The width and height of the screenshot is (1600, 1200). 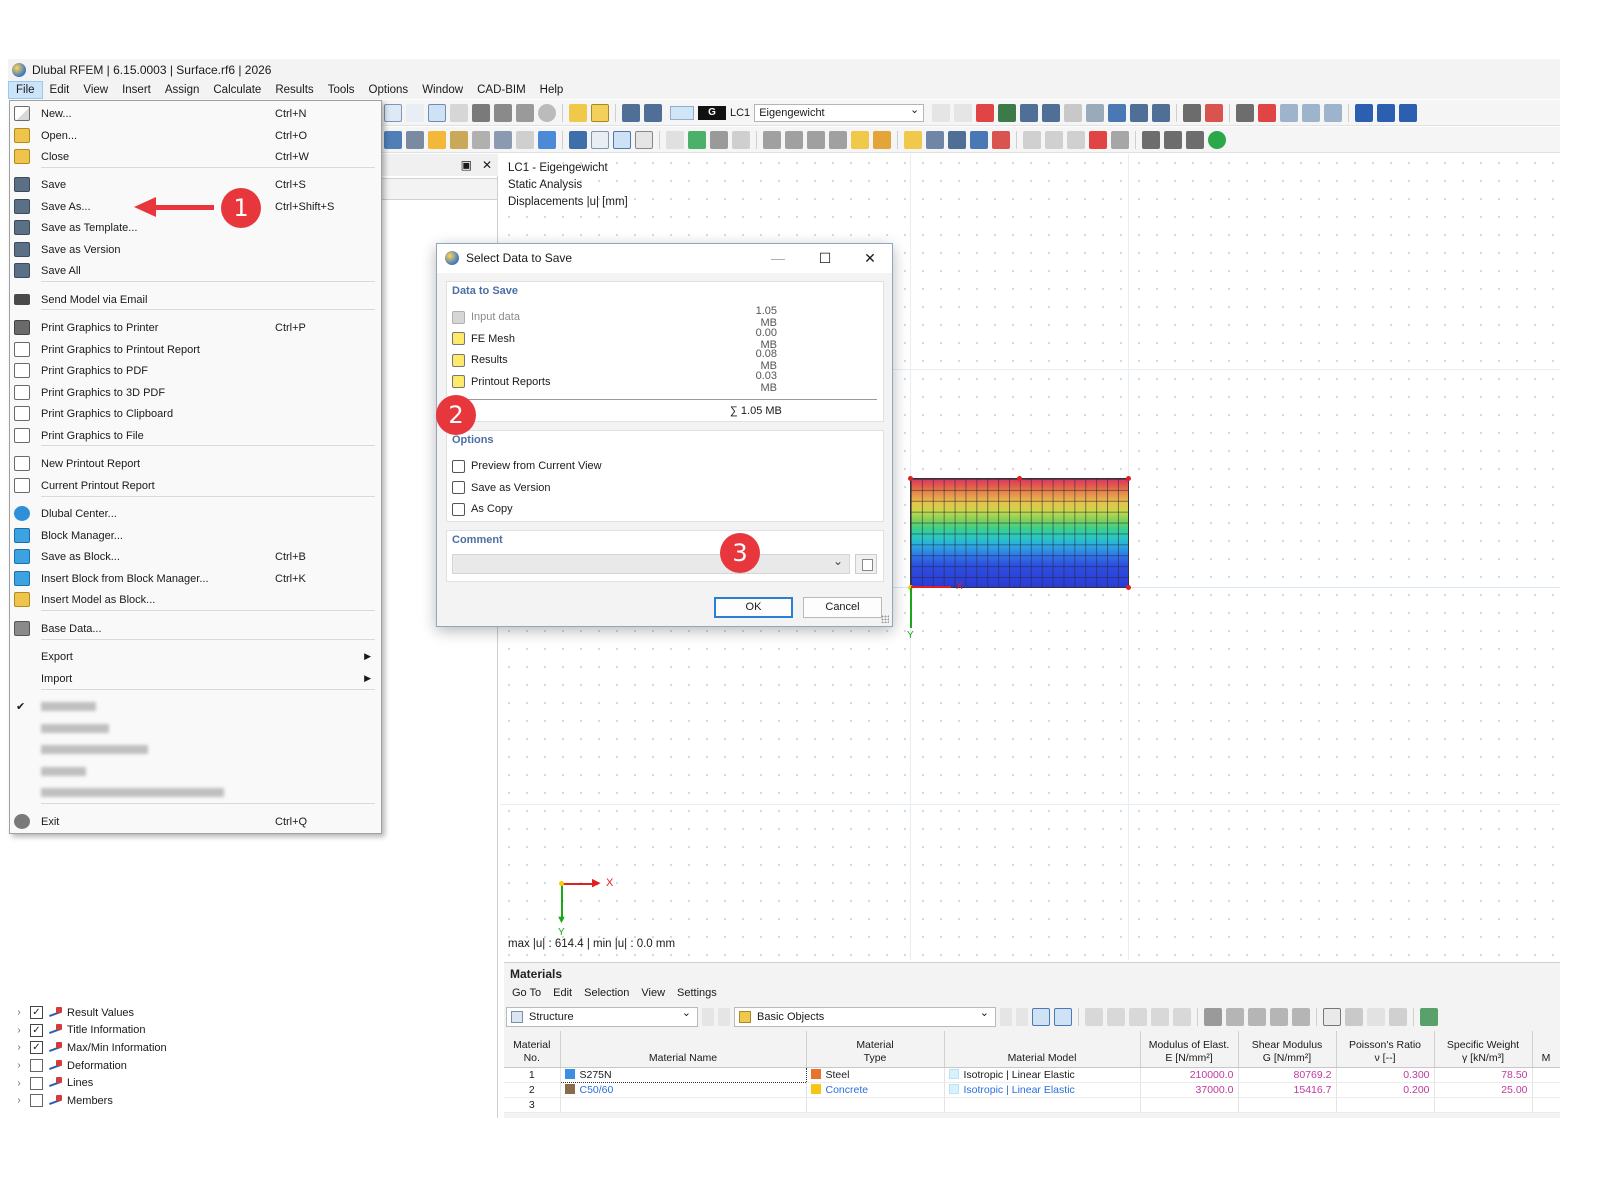 What do you see at coordinates (1189, 1049) in the screenshot?
I see `column-header: Modulus of Elast. E [N/mm²]` at bounding box center [1189, 1049].